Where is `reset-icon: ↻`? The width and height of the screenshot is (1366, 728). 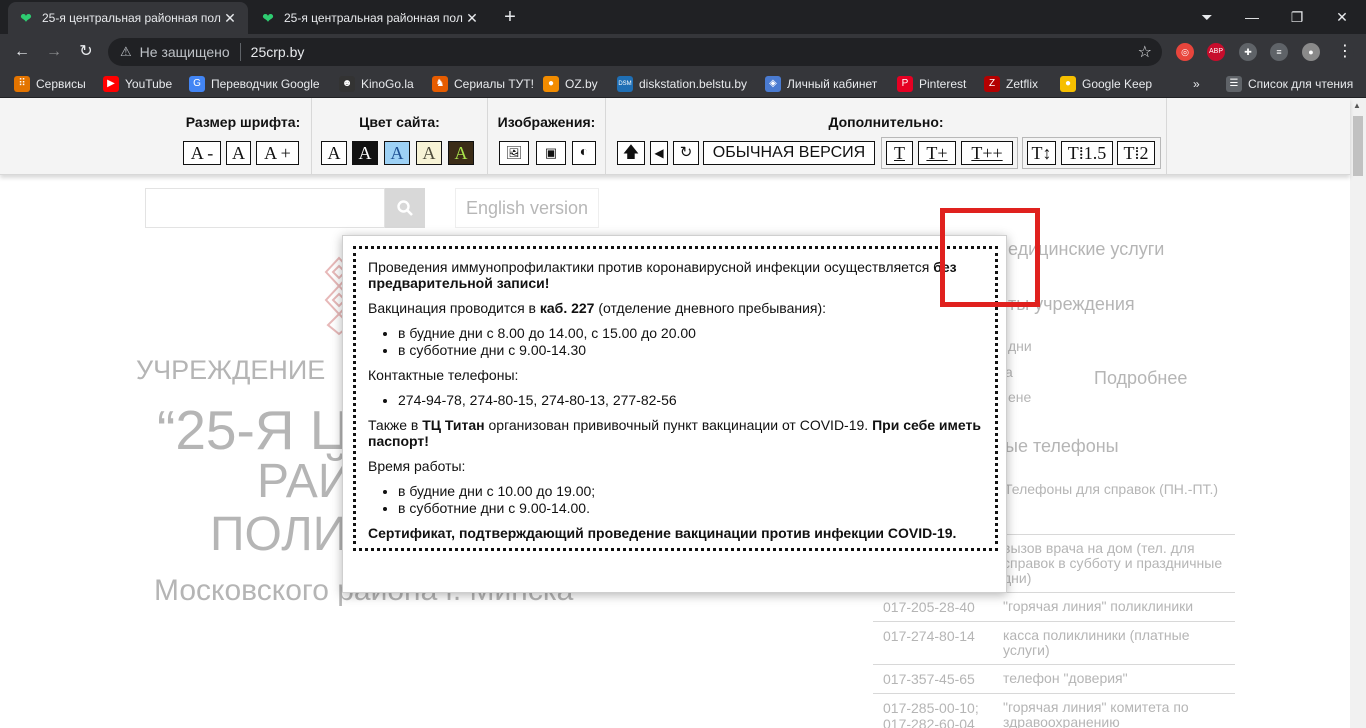
reset-icon: ↻ is located at coordinates (686, 153).